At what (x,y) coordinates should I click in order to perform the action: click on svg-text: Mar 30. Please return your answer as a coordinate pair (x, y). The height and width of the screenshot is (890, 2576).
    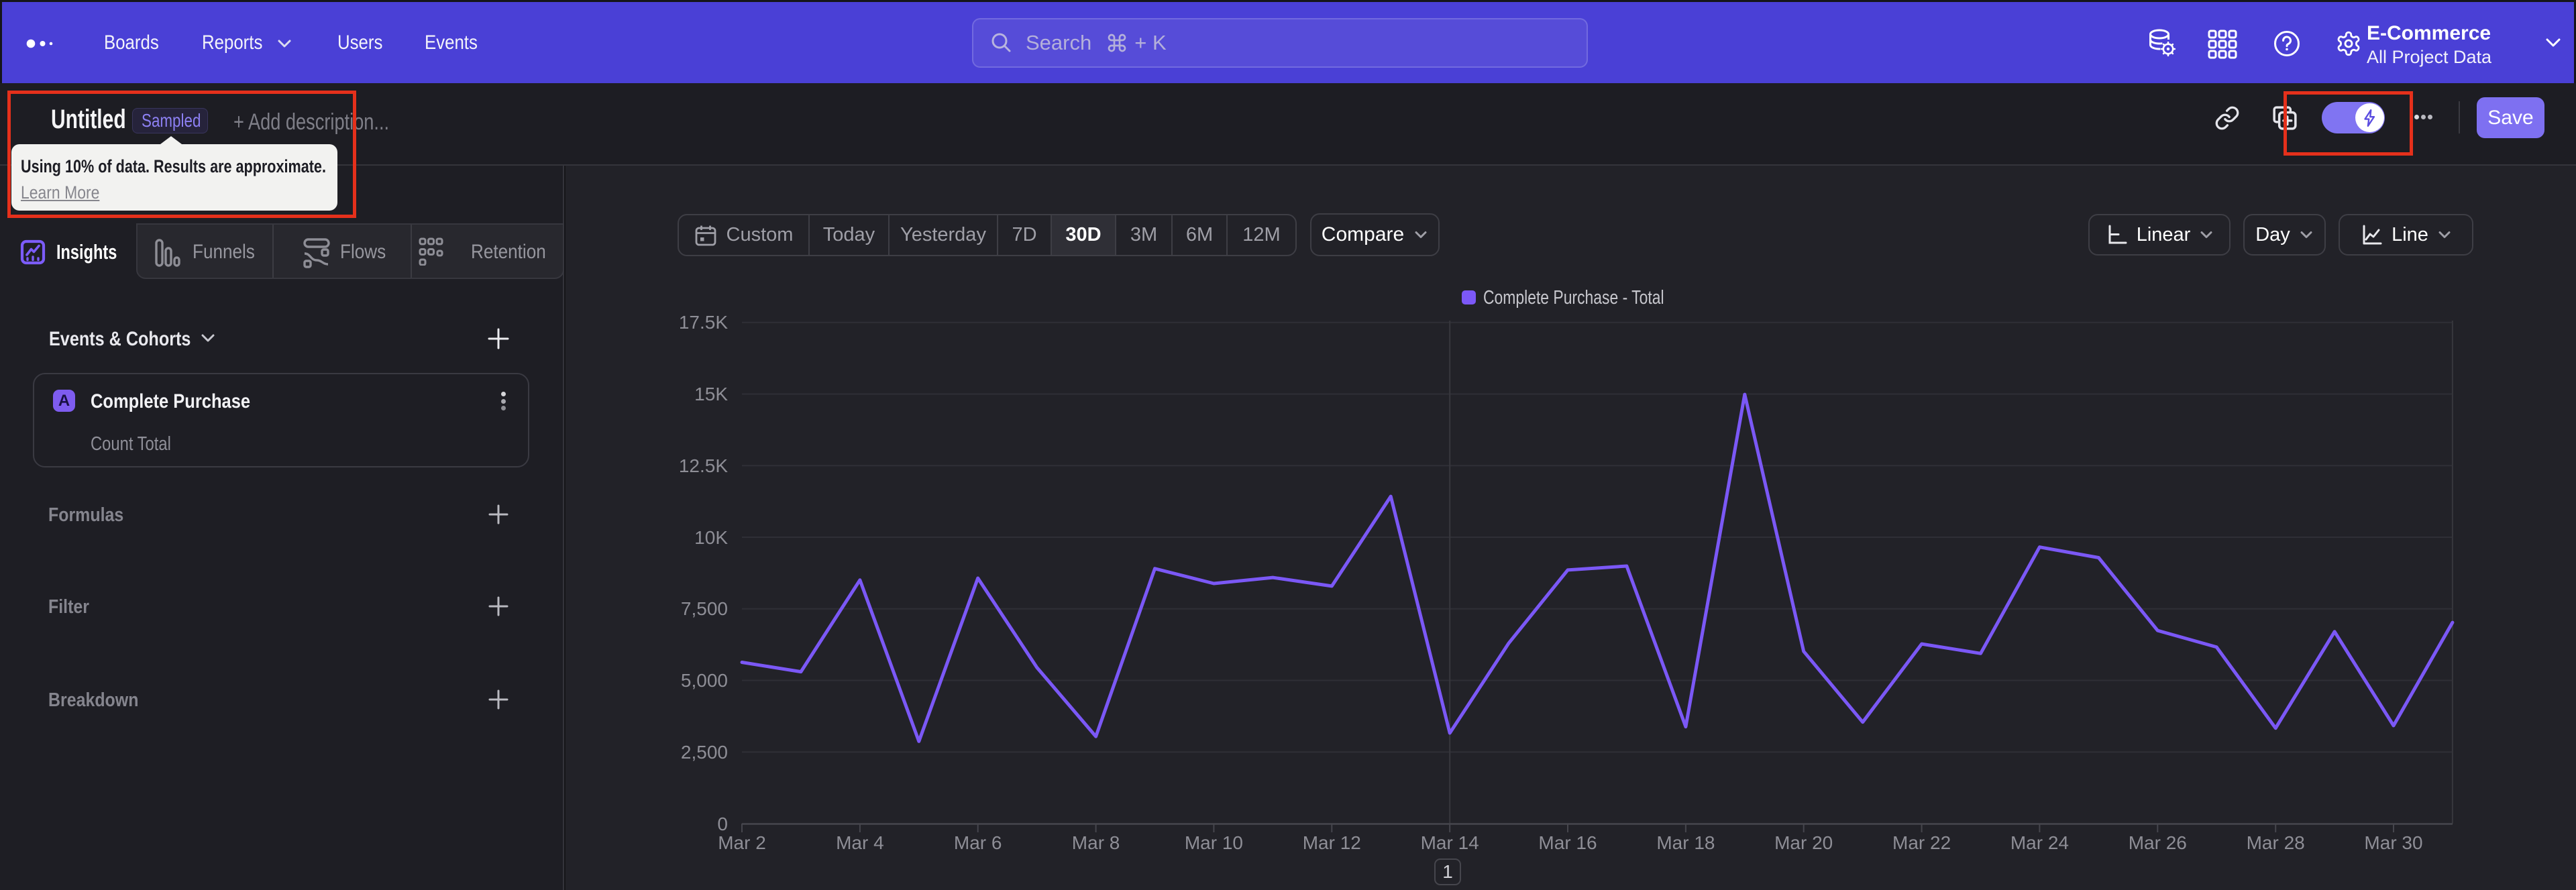
    Looking at the image, I should click on (2393, 842).